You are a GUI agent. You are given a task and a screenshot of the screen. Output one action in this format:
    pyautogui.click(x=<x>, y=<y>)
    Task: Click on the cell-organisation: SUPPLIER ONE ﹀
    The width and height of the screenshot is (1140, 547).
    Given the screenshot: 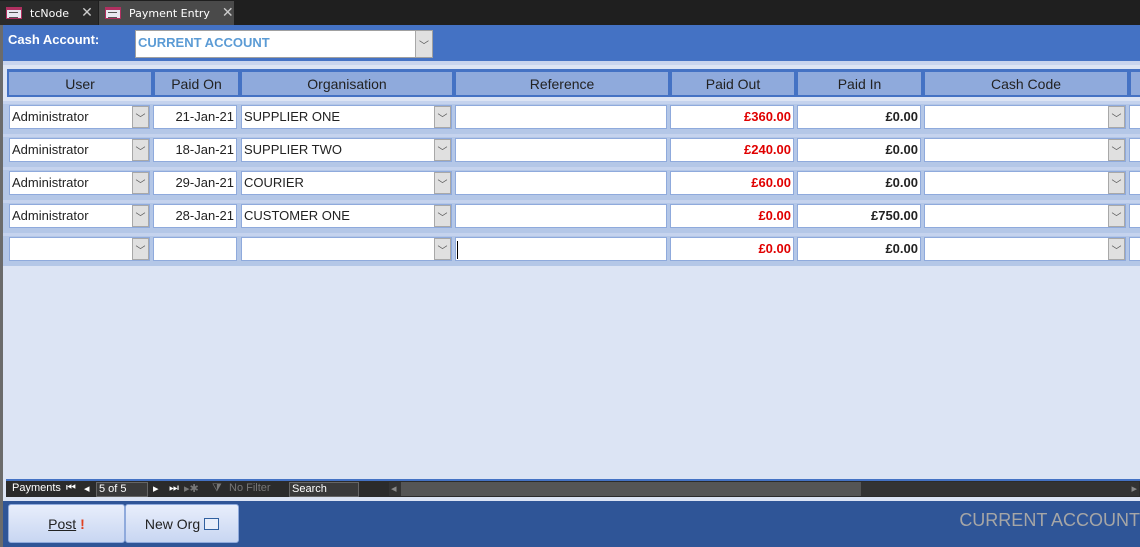 What is the action you would take?
    pyautogui.click(x=346, y=117)
    